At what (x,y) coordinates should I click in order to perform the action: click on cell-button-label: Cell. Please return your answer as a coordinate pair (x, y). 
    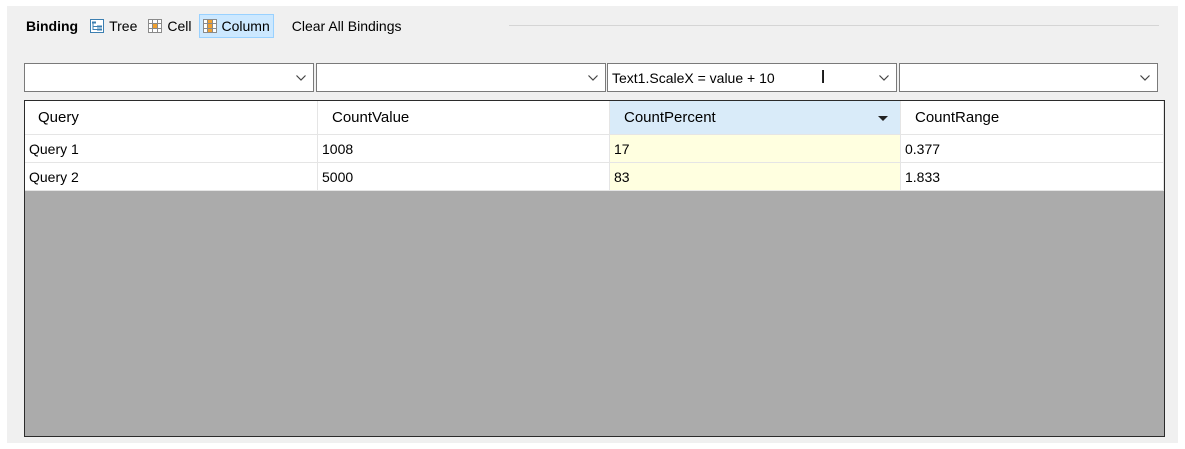
    Looking at the image, I should click on (179, 26).